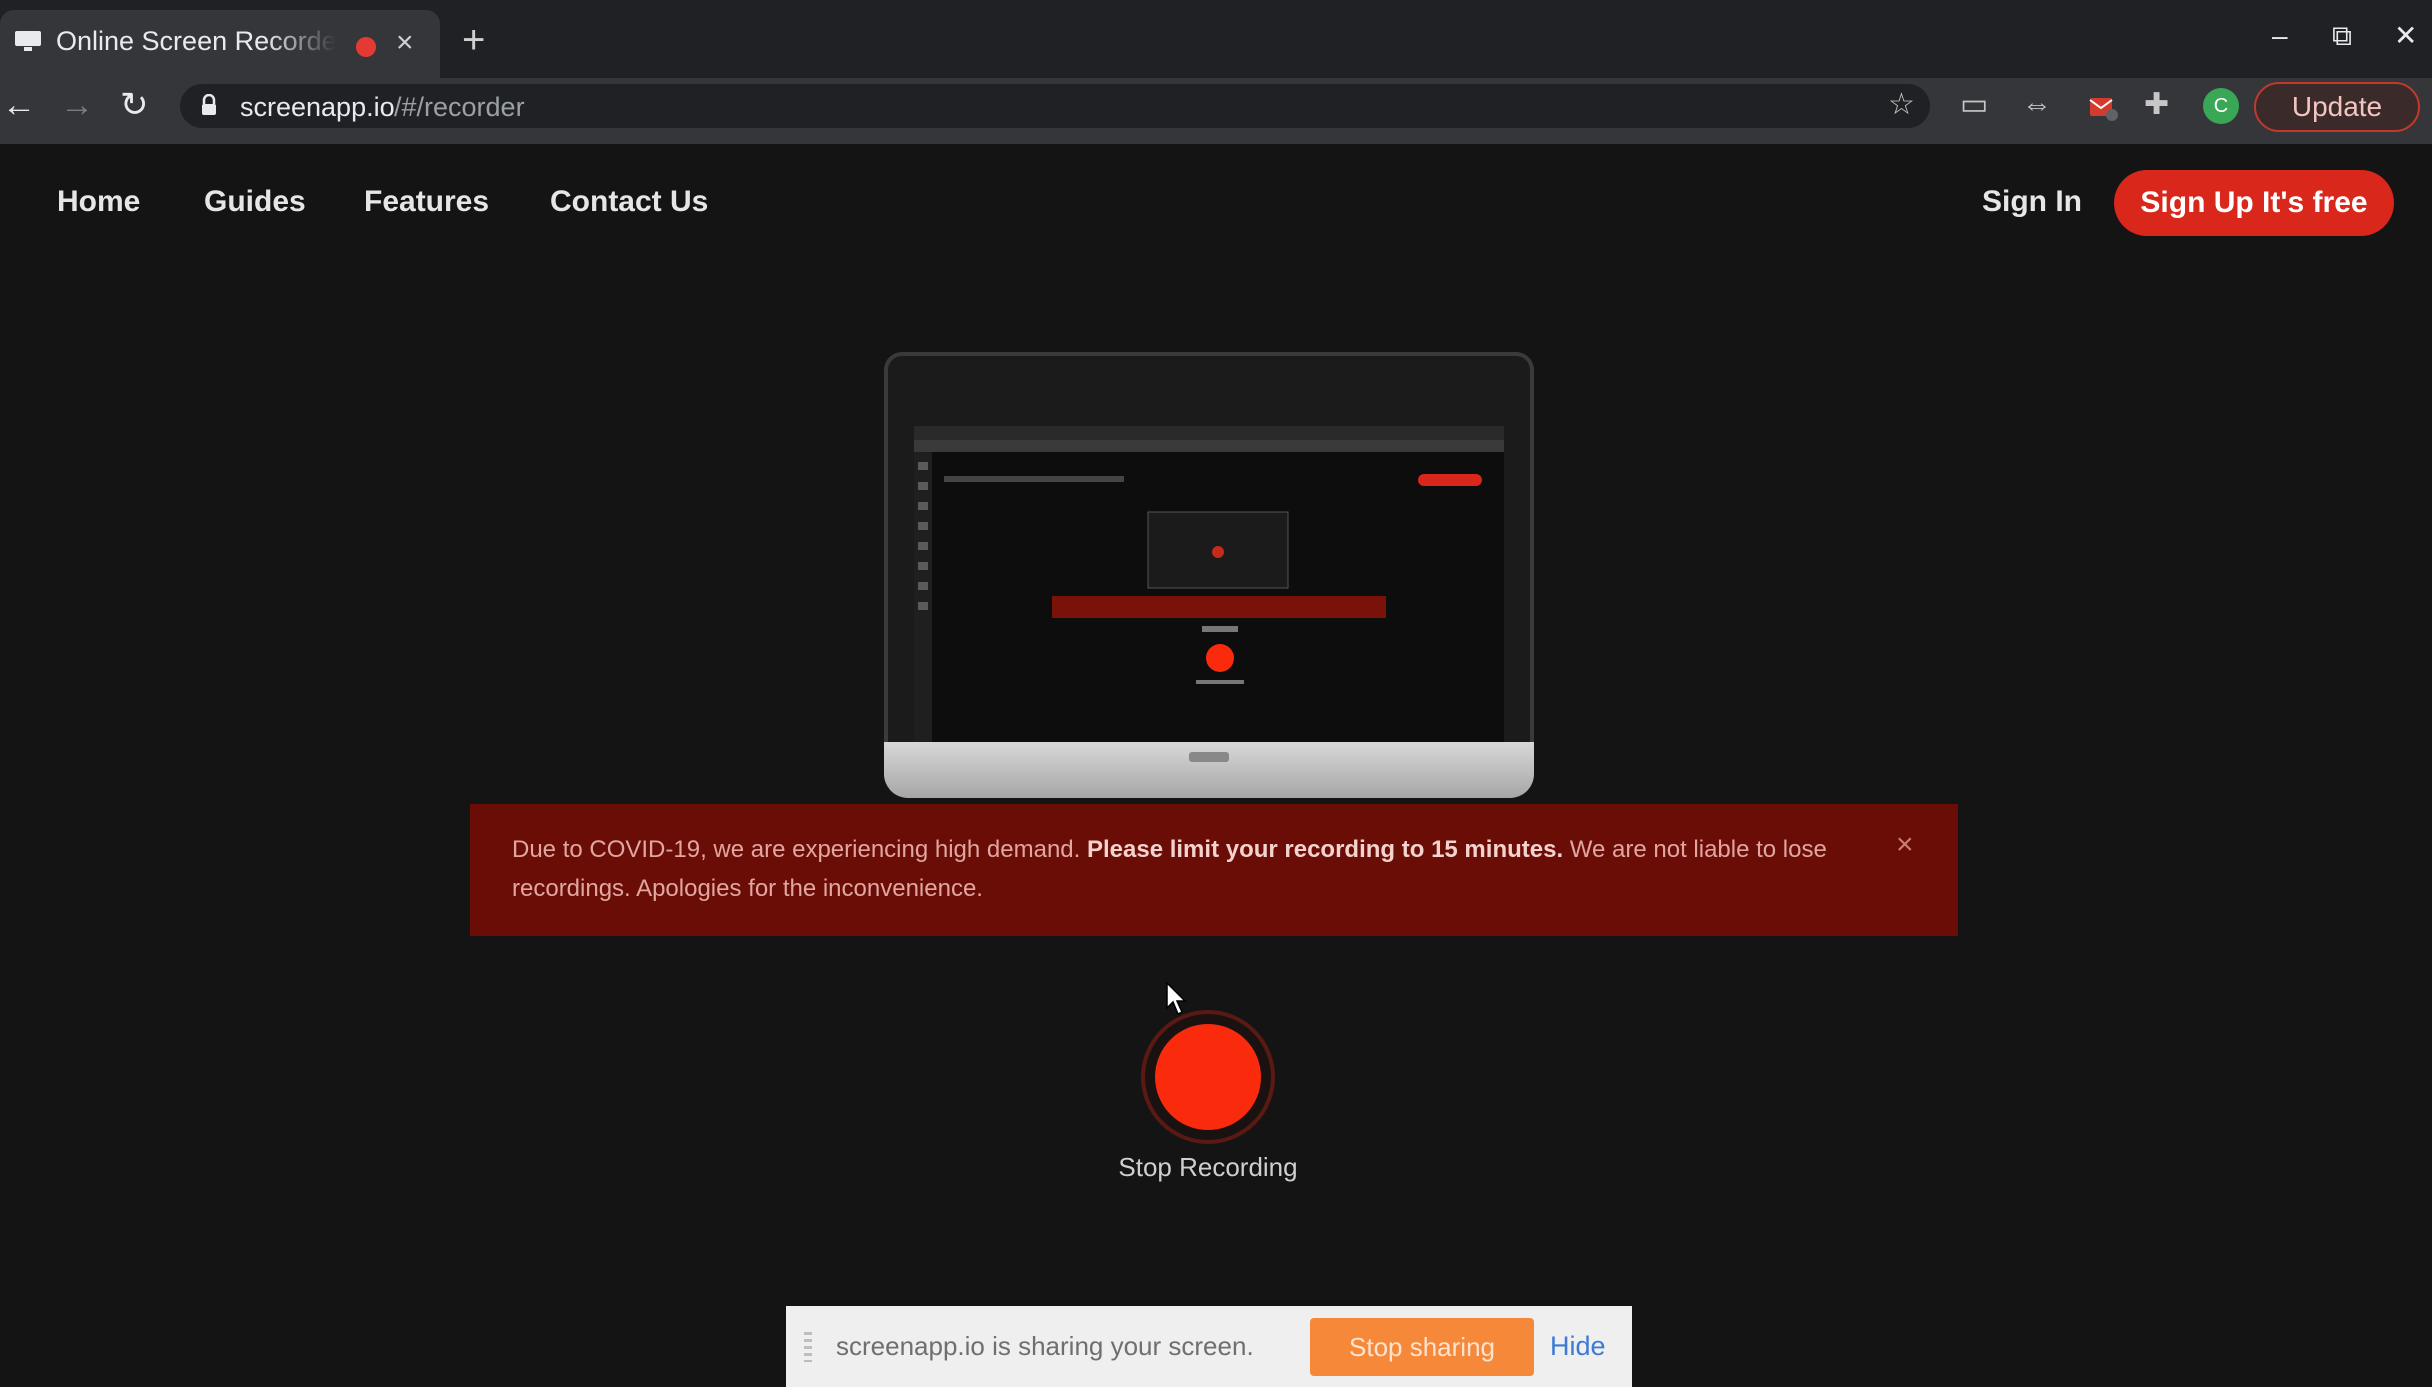  Describe the element at coordinates (1901, 105) in the screenshot. I see `bookmark-star-icon: ☆` at that location.